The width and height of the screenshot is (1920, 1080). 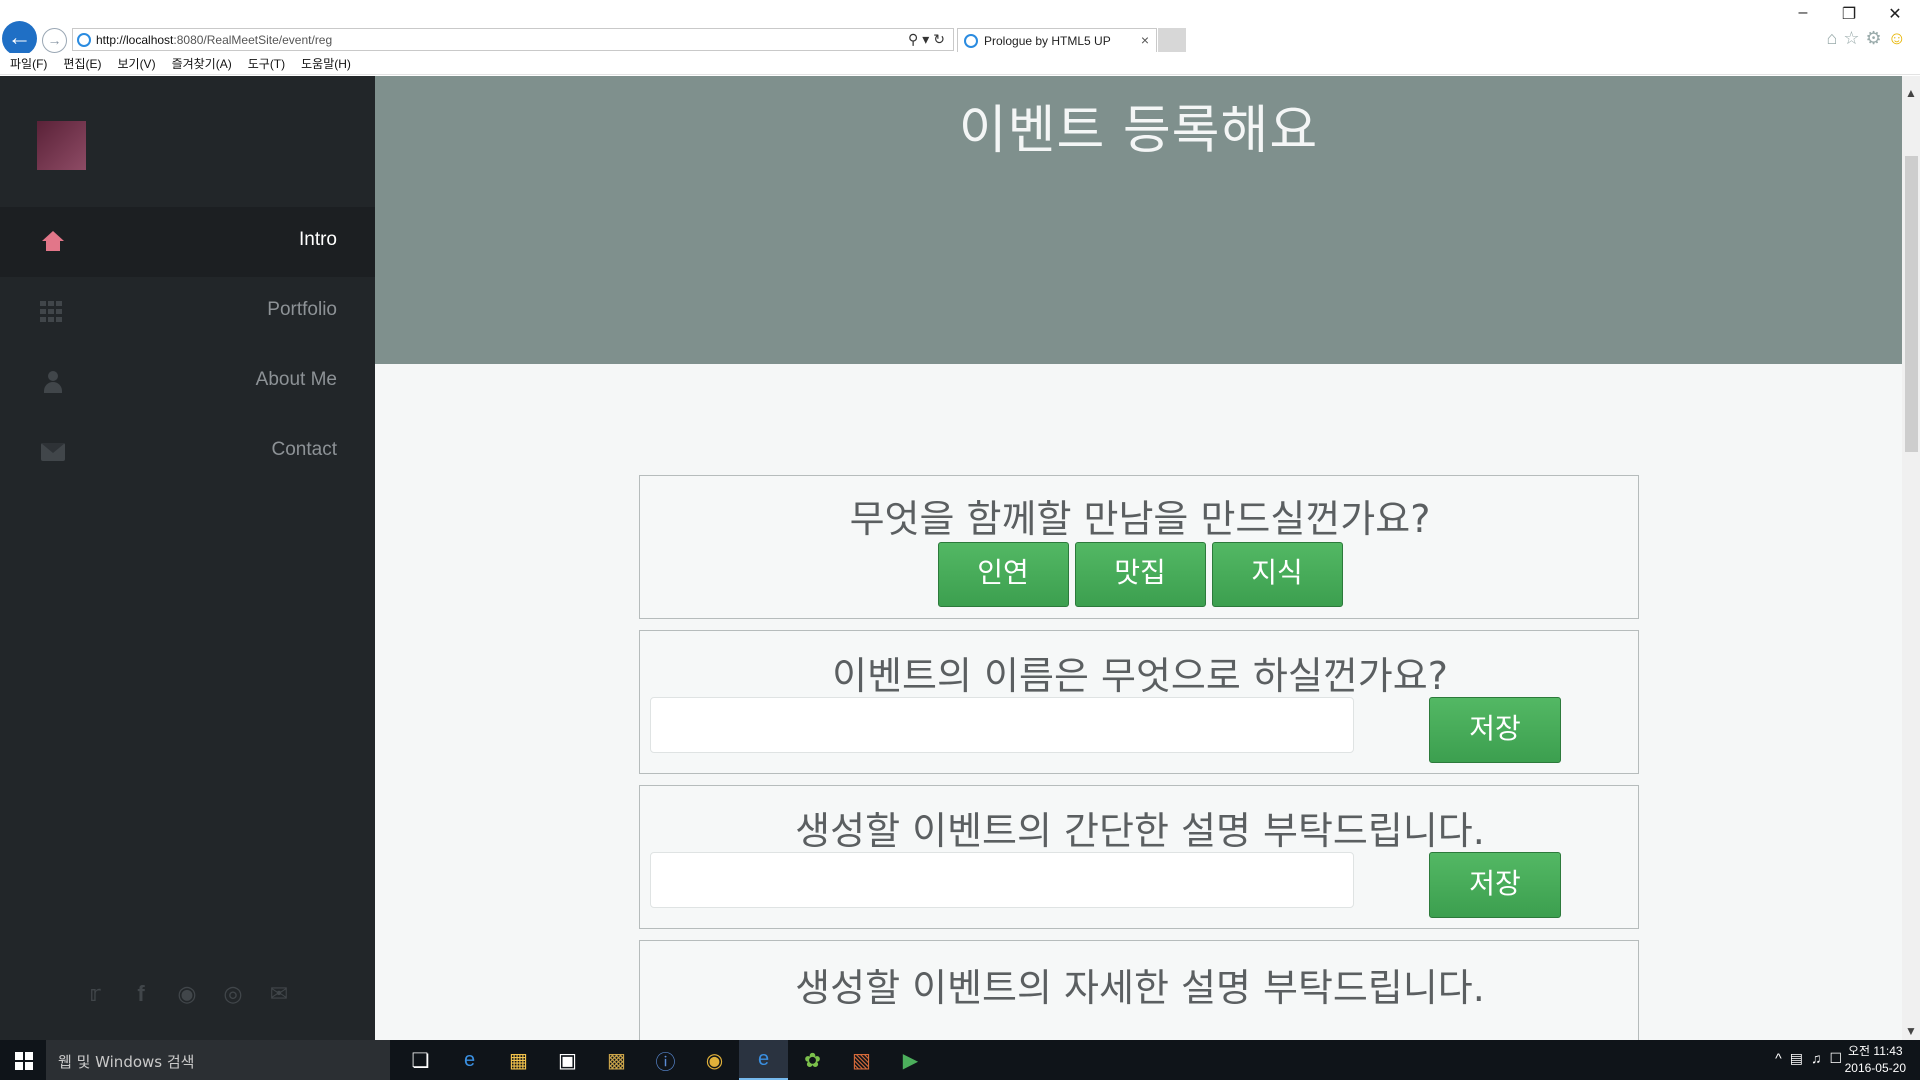 What do you see at coordinates (1002, 725) in the screenshot?
I see `event-name-input` at bounding box center [1002, 725].